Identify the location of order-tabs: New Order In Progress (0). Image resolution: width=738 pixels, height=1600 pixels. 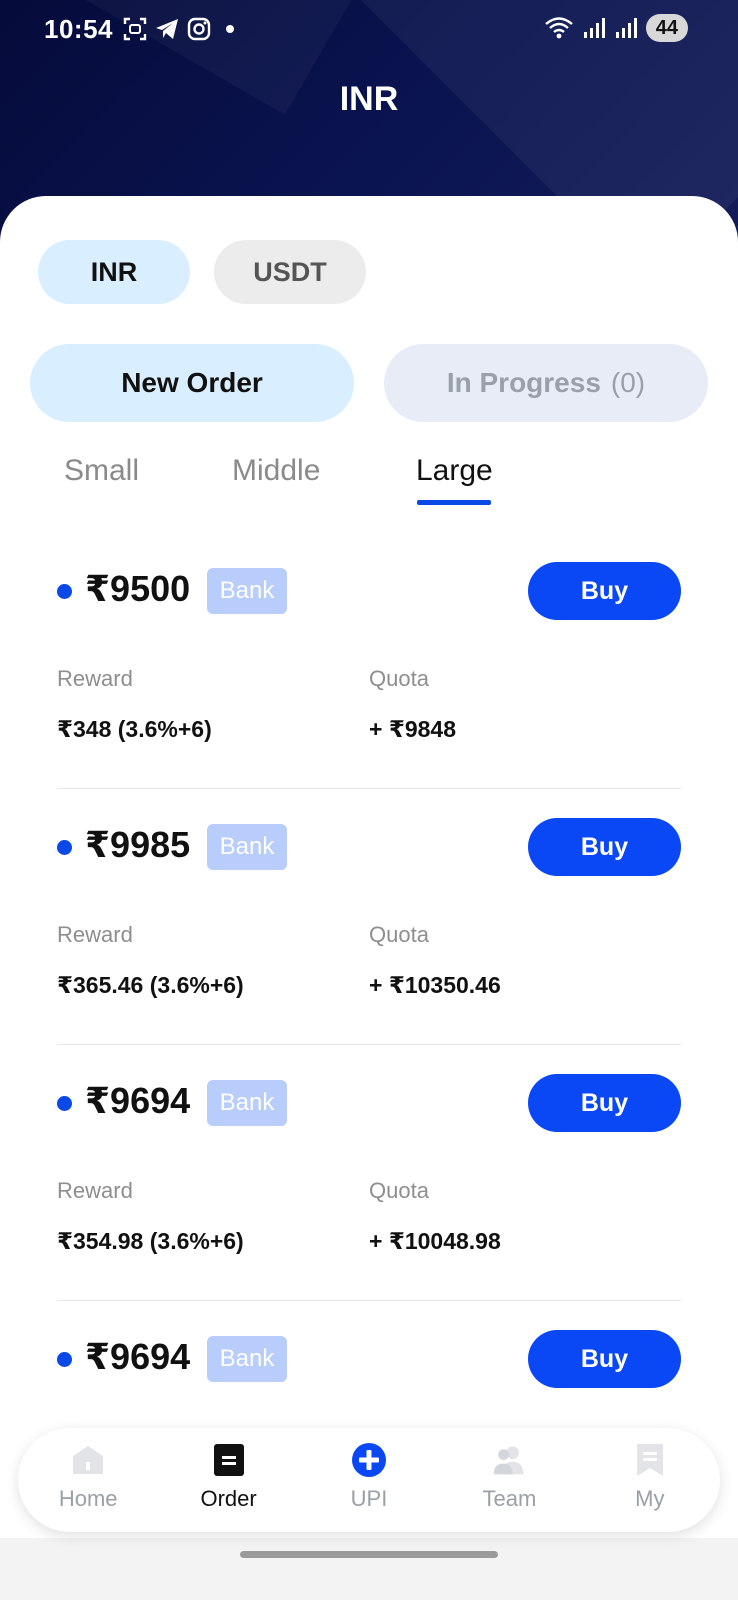
(369, 383).